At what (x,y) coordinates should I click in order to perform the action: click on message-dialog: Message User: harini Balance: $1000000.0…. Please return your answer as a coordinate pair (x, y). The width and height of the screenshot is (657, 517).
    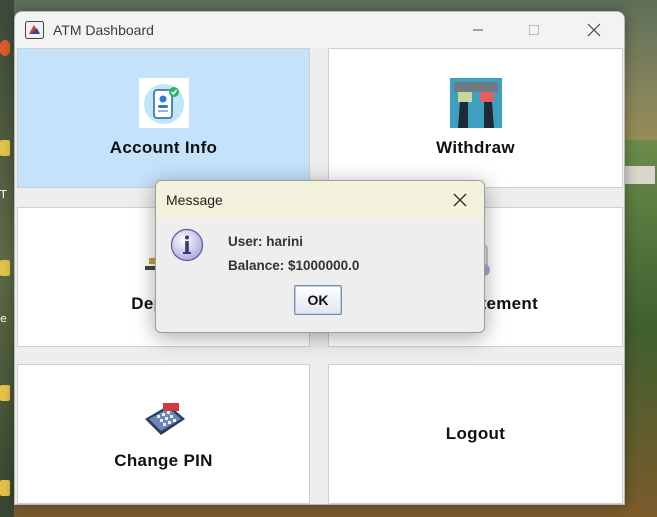
    Looking at the image, I should click on (320, 256).